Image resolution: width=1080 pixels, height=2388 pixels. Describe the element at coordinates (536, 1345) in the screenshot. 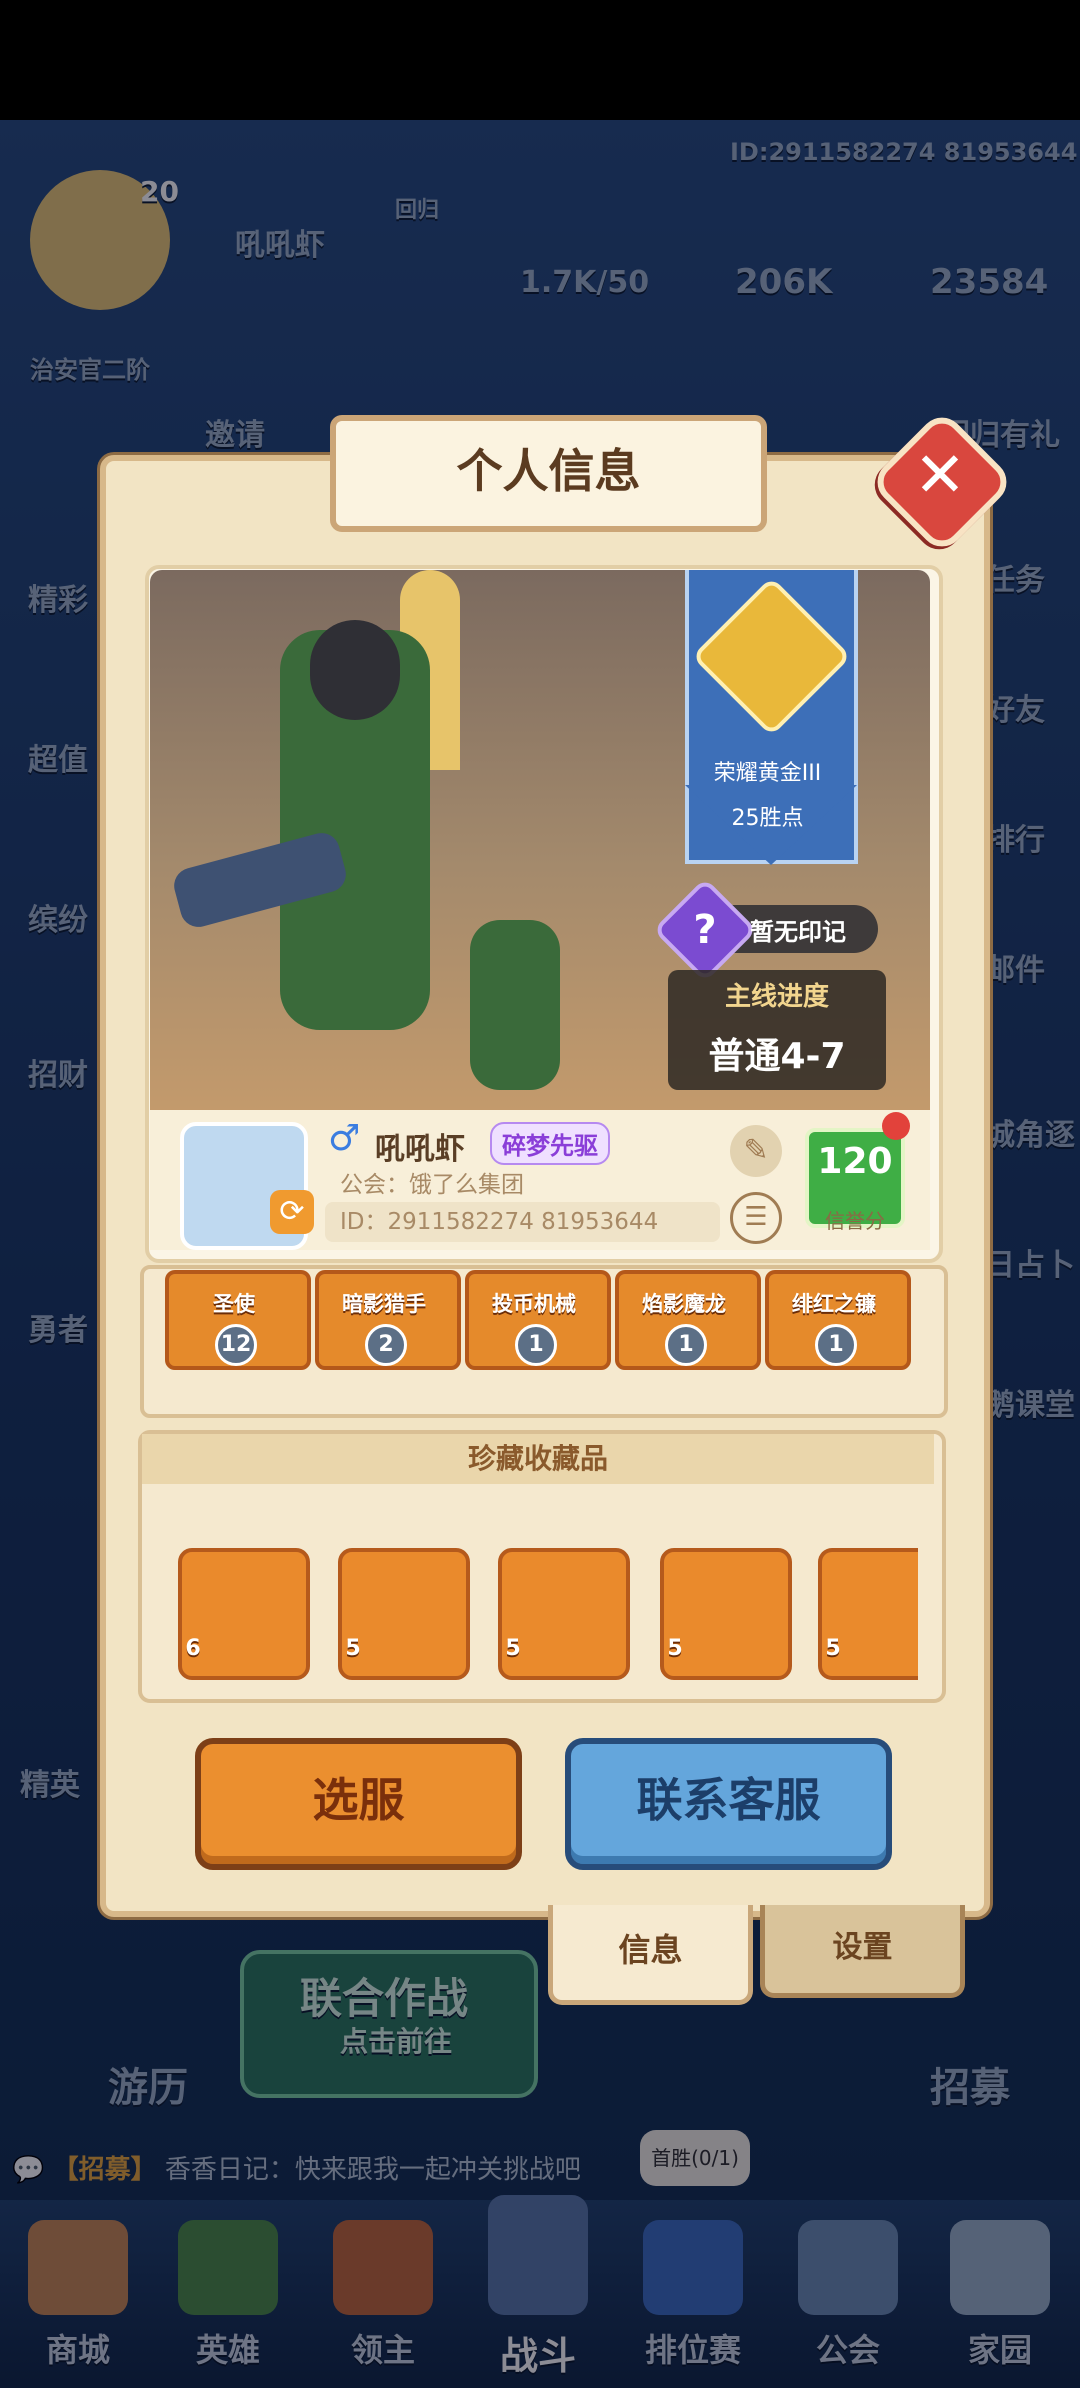

I see `hero-level-3: 1` at that location.